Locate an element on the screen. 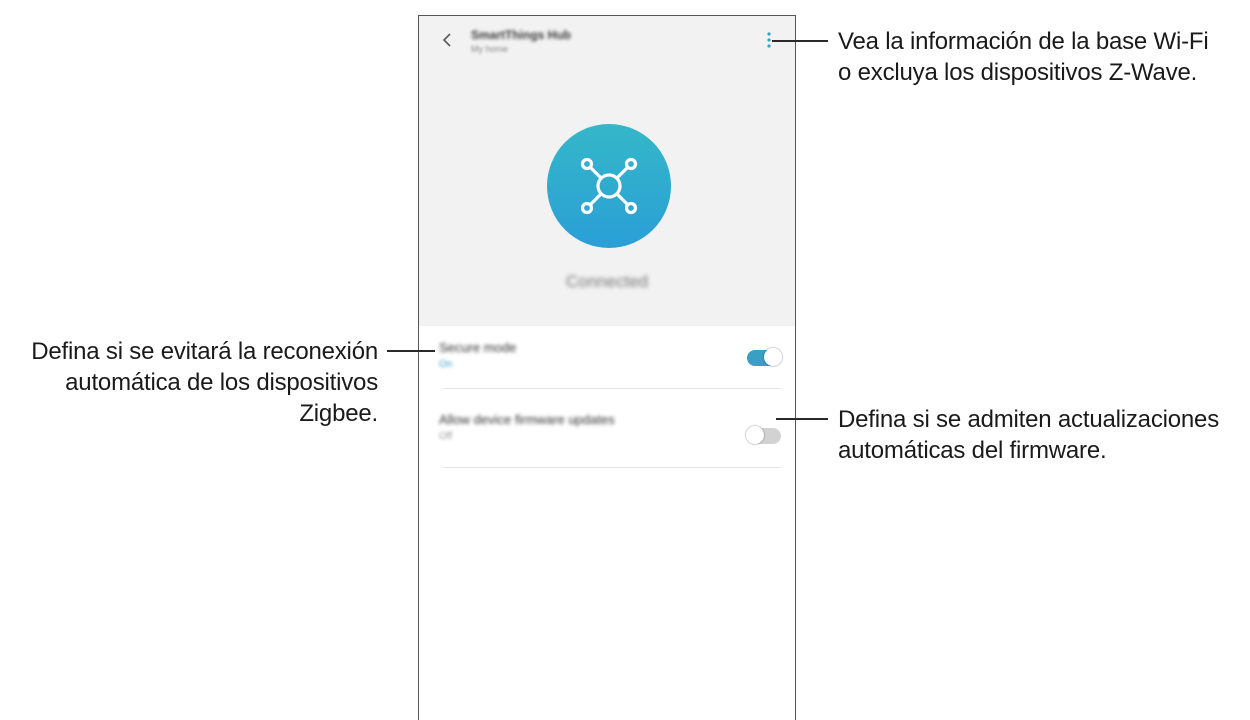 The image size is (1250, 720). callout-secure-line-2: automática de los dispositivos is located at coordinates (221, 382).